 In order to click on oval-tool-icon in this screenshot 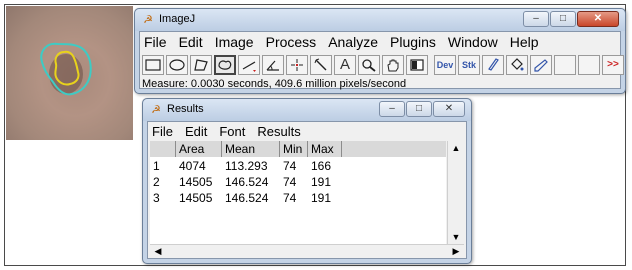, I will do `click(177, 65)`.